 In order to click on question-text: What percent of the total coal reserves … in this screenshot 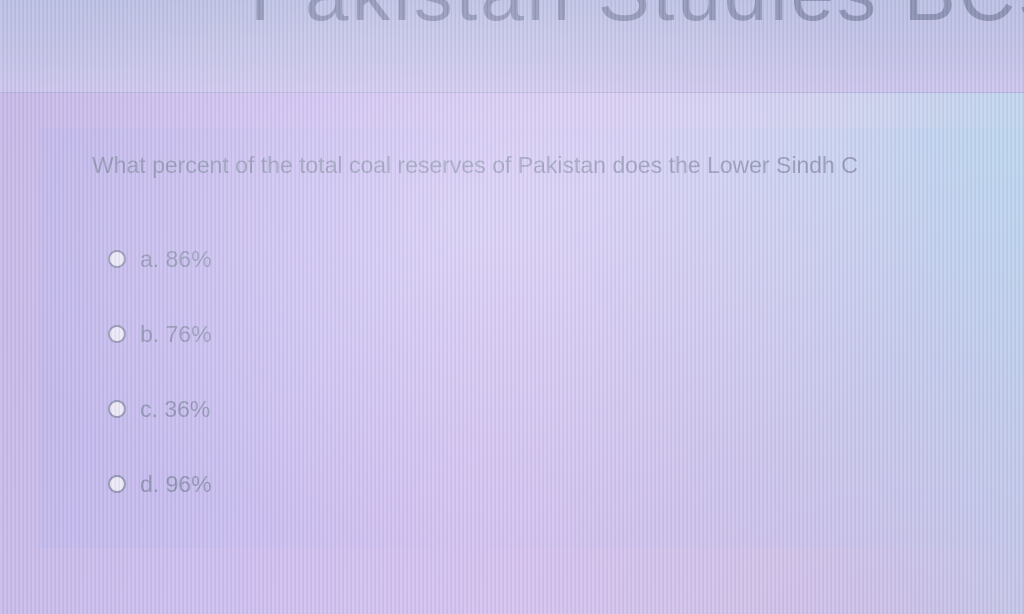, I will do `click(475, 165)`.